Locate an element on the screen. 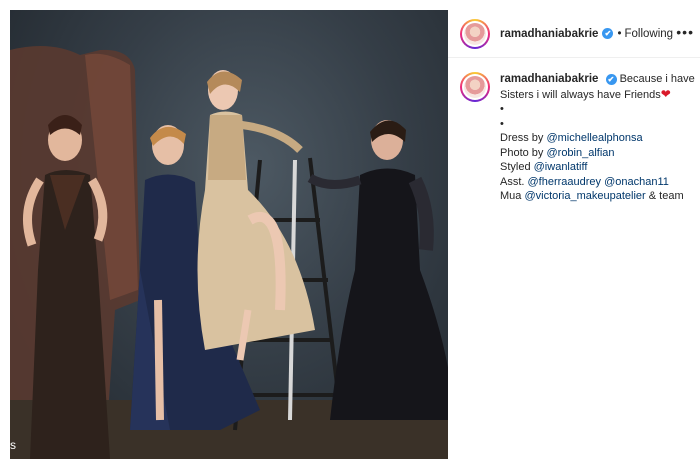  credit-mua-label: Mua is located at coordinates (512, 196).